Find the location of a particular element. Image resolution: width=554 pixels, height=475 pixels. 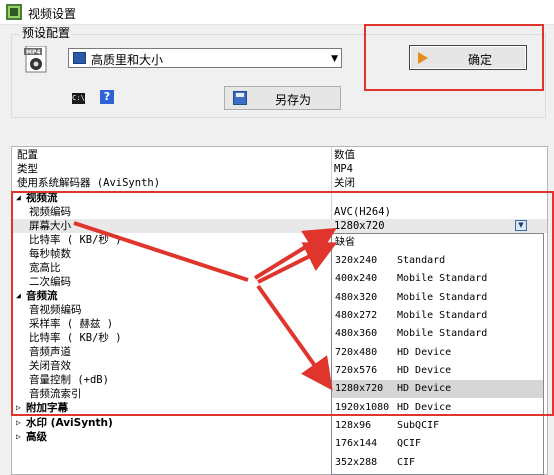

row-value: 关闭 is located at coordinates (344, 183).